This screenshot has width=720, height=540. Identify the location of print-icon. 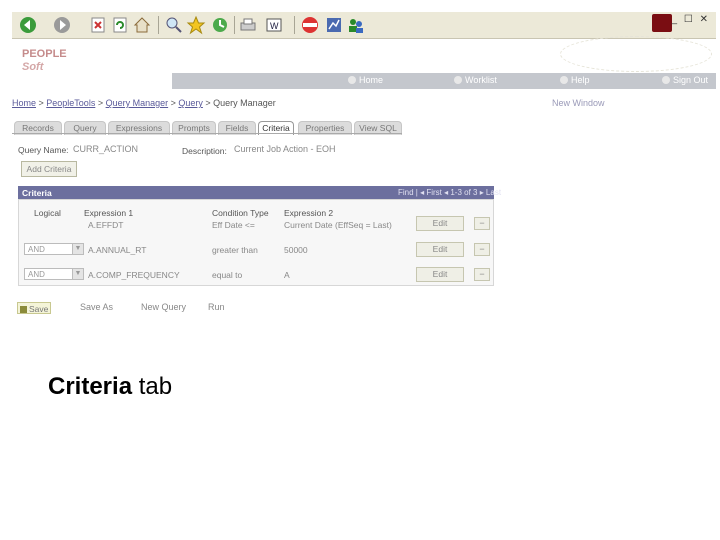
(248, 25).